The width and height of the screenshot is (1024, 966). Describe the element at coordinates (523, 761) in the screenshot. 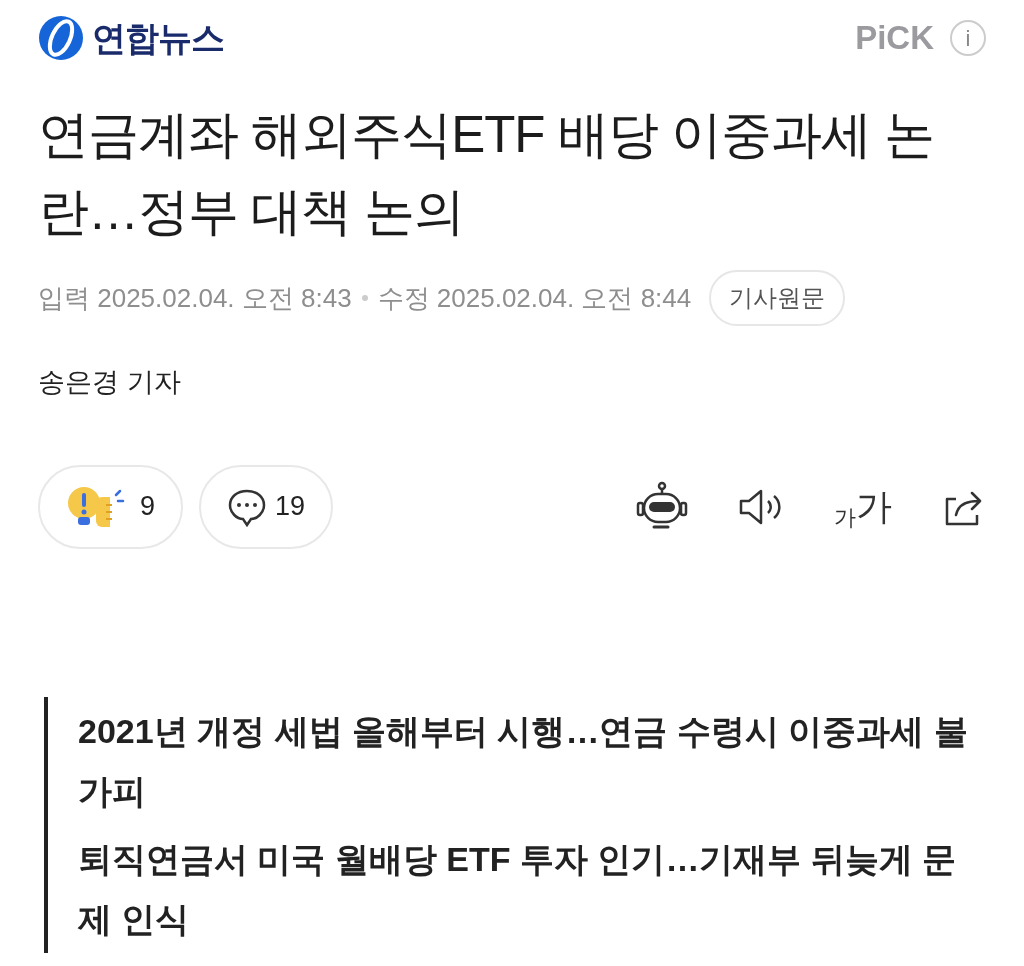

I see `subheading: 2021년 개정 세법 올해부터 시행…연금 수령시 이중과세 불가피` at that location.